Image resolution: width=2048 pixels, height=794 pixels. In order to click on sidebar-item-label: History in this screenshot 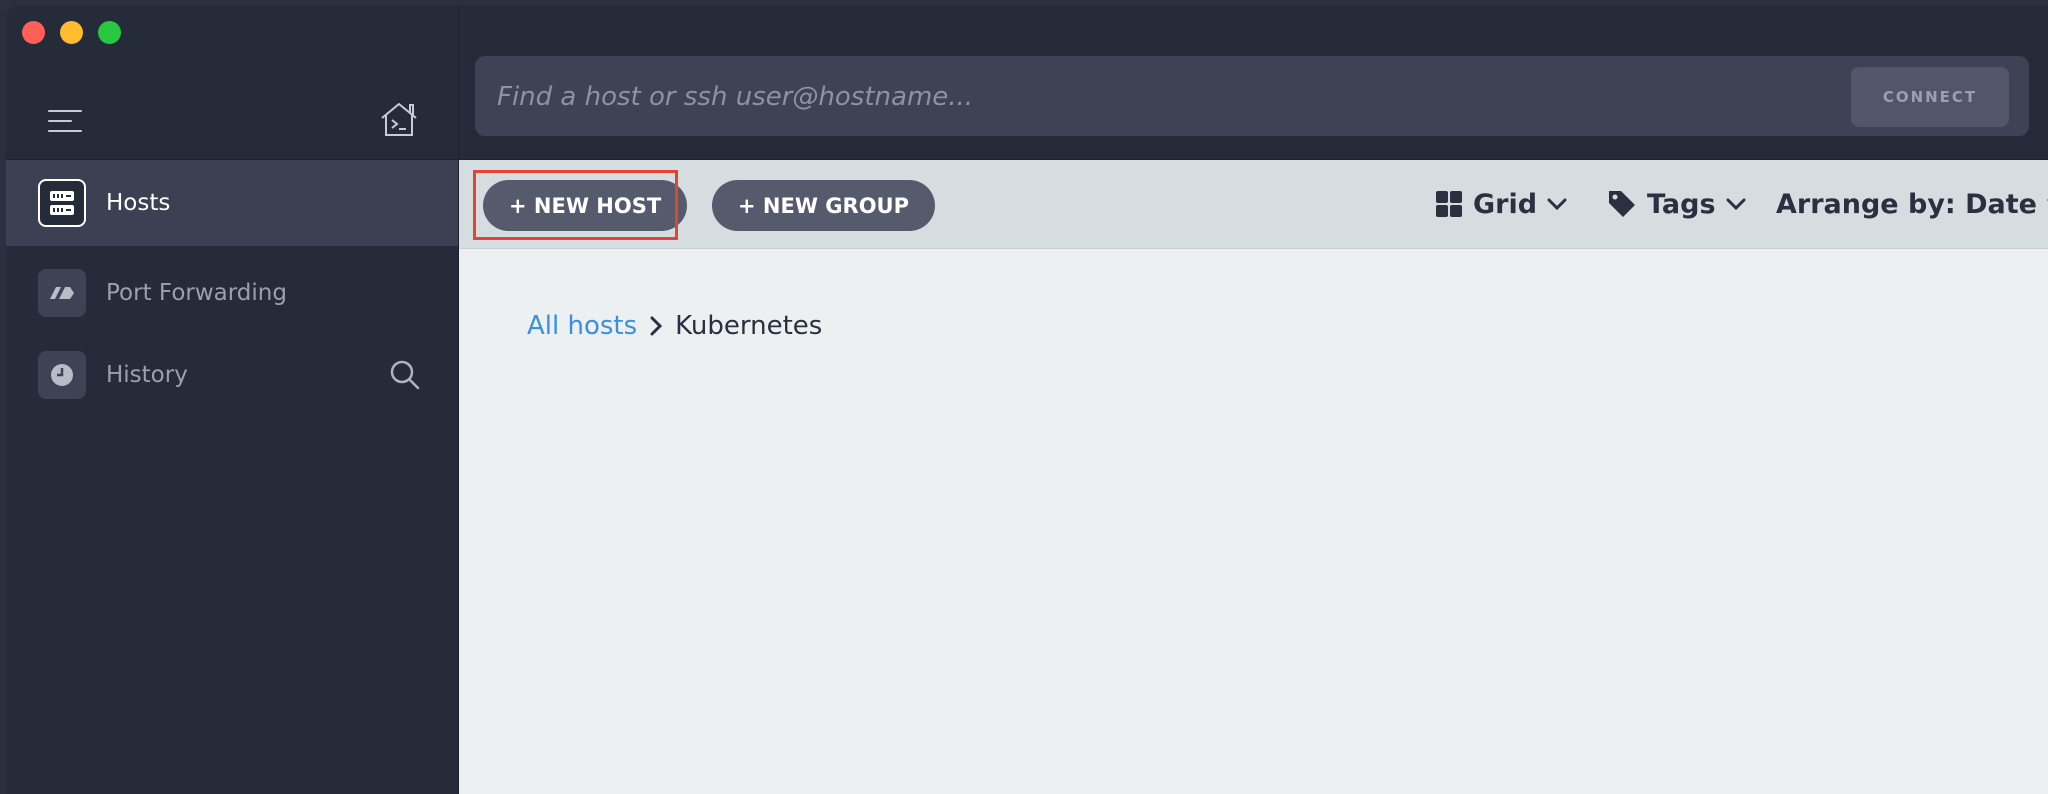, I will do `click(147, 375)`.